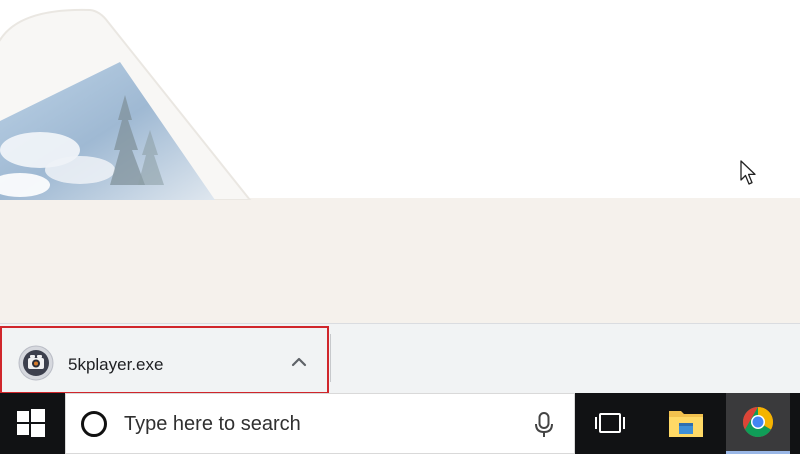  I want to click on file-explorer-button, so click(687, 423).